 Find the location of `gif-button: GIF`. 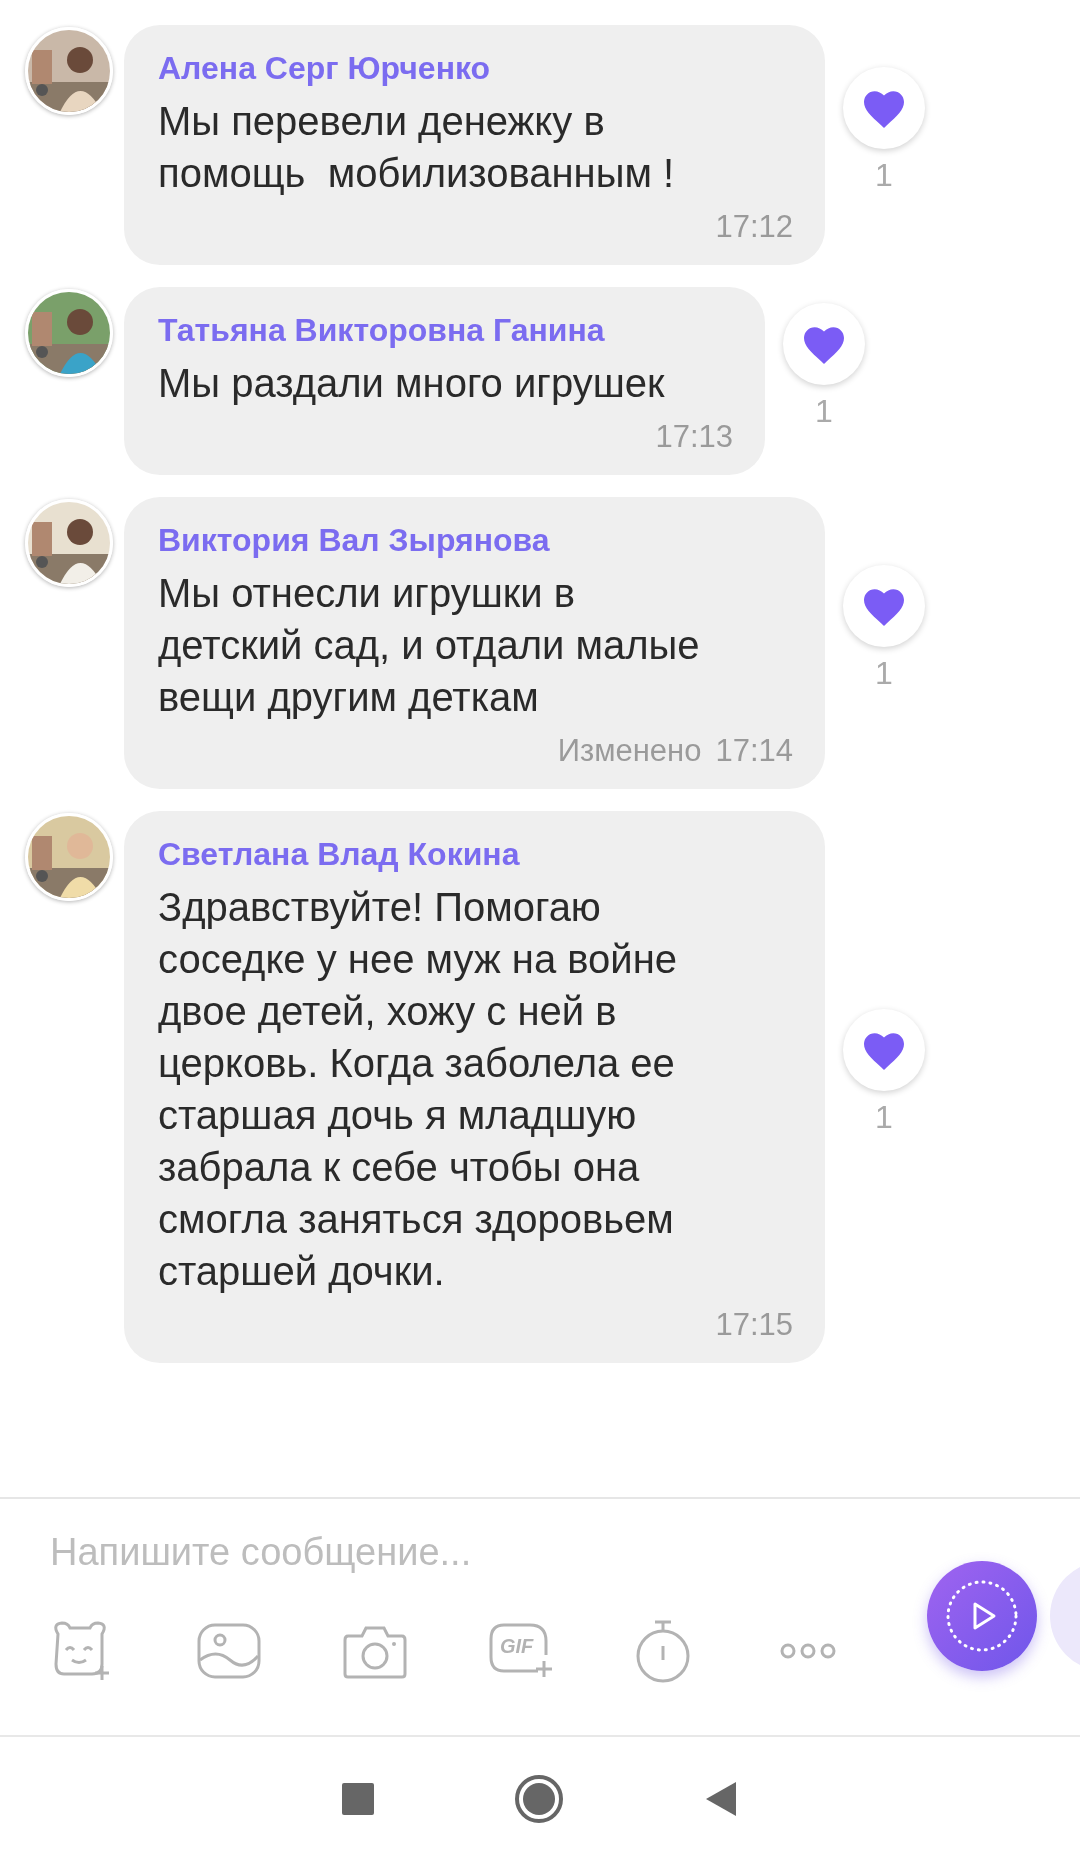

gif-button: GIF is located at coordinates (561, 1651).